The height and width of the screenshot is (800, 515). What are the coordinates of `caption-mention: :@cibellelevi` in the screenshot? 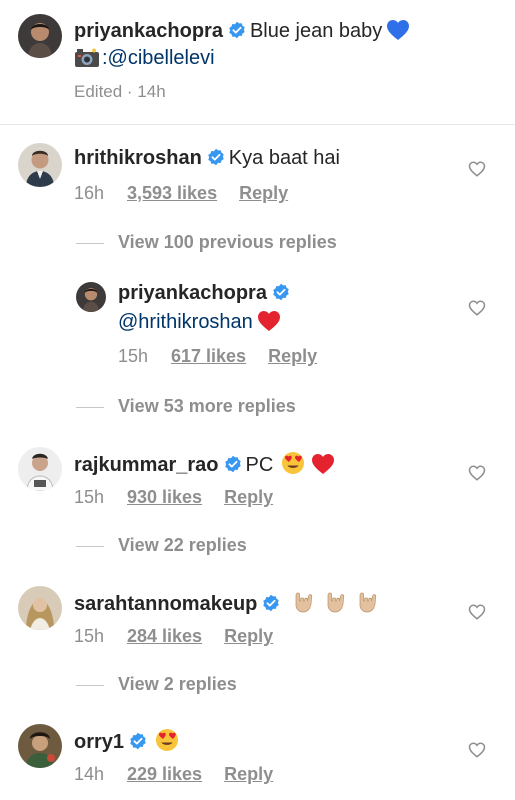 It's located at (158, 58).